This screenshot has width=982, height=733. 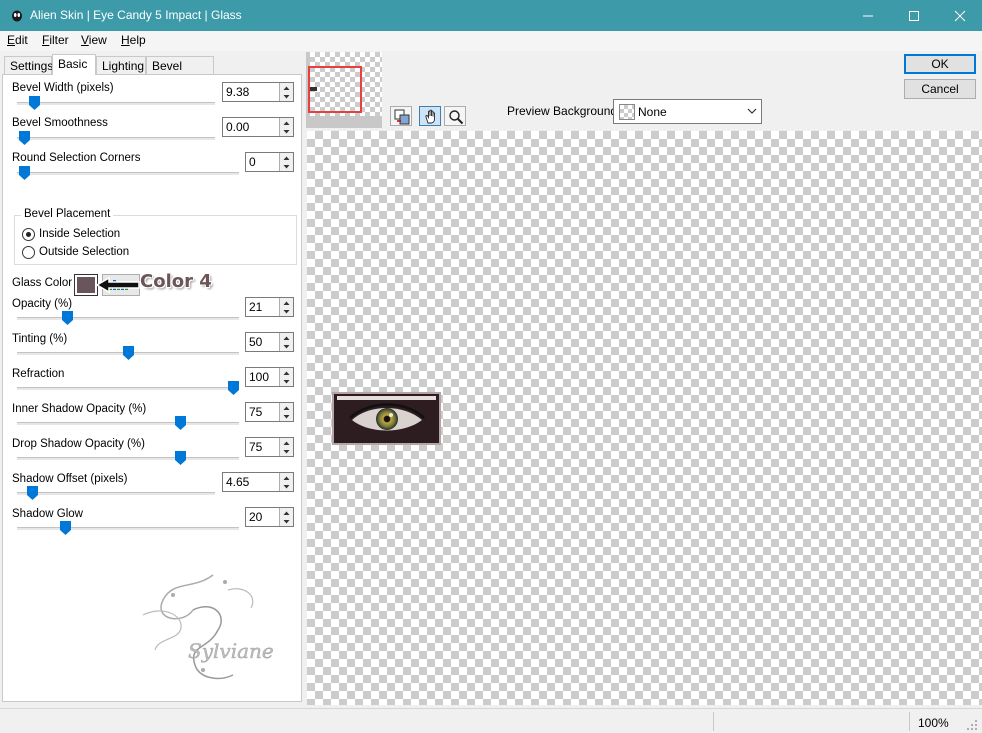 I want to click on radio-selected-dot, so click(x=28, y=234).